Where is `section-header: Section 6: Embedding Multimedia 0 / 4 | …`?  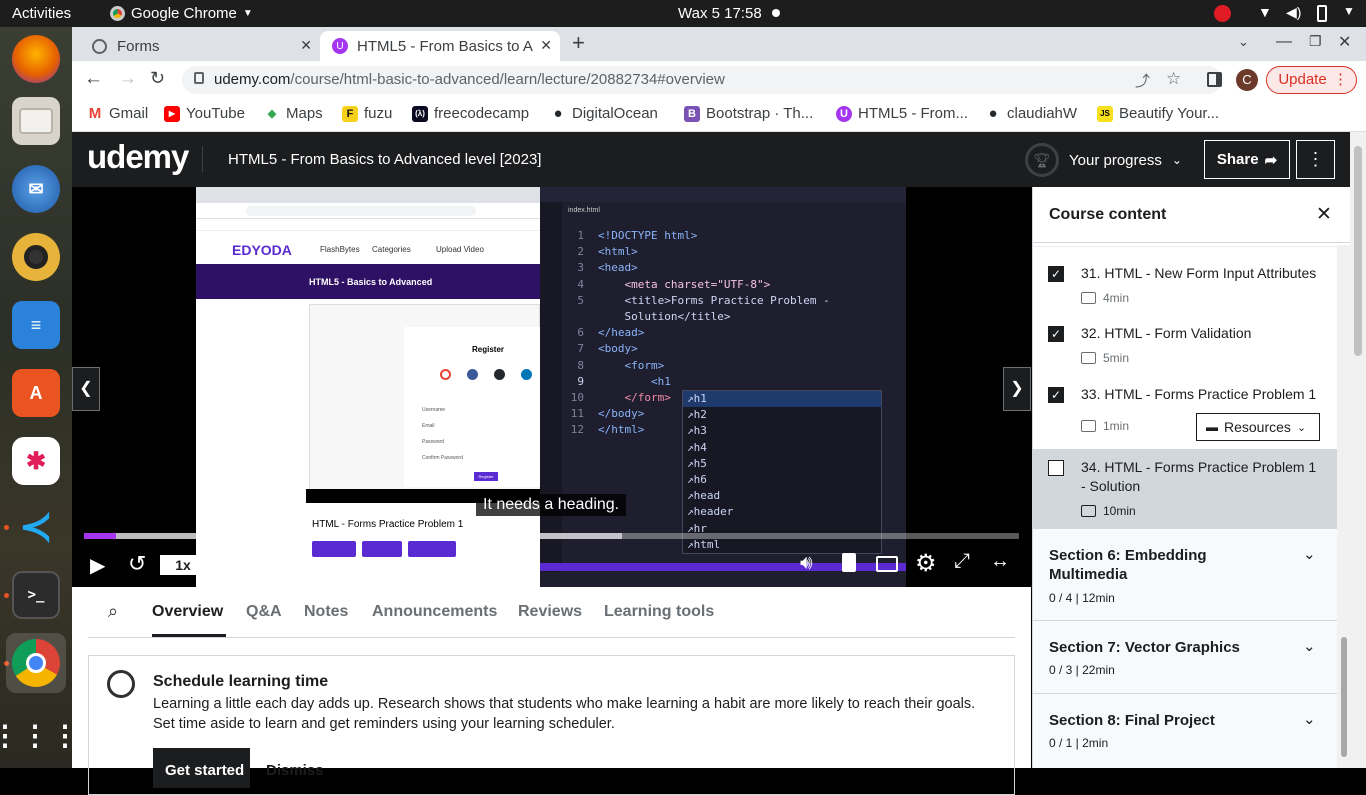 section-header: Section 6: Embedding Multimedia 0 / 4 | … is located at coordinates (1185, 575).